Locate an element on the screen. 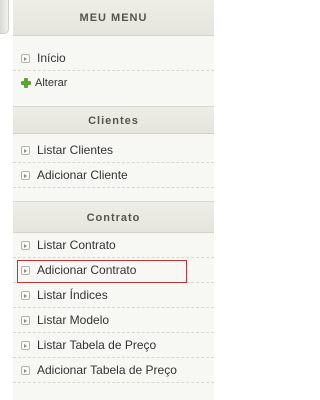  menu-item-label: Listar Clientes is located at coordinates (75, 150).